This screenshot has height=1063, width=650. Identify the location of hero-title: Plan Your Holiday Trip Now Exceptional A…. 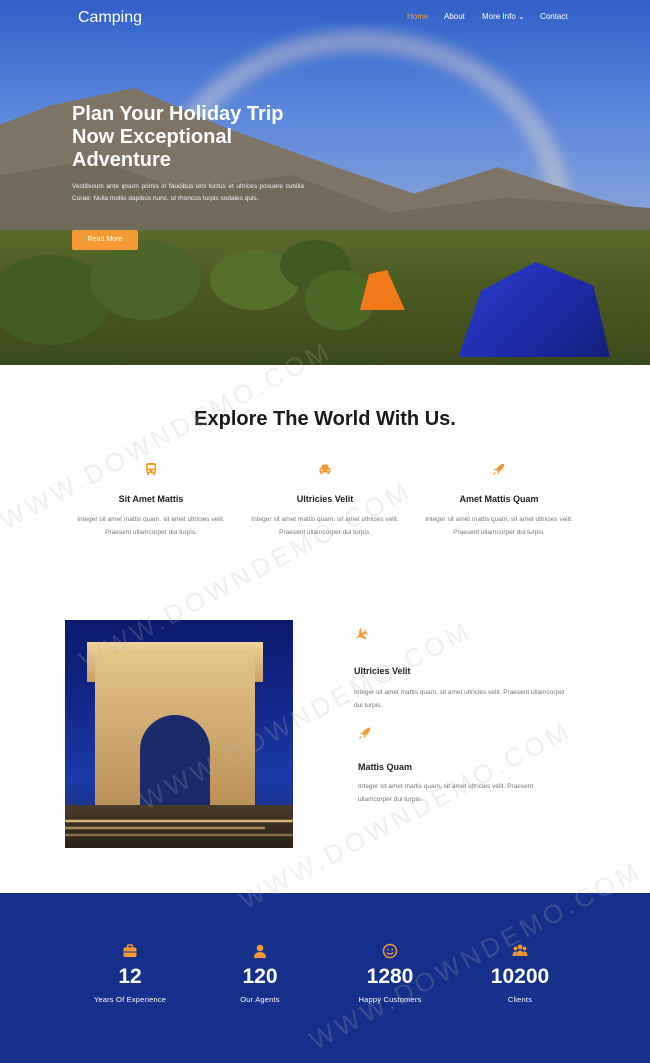
(178, 137).